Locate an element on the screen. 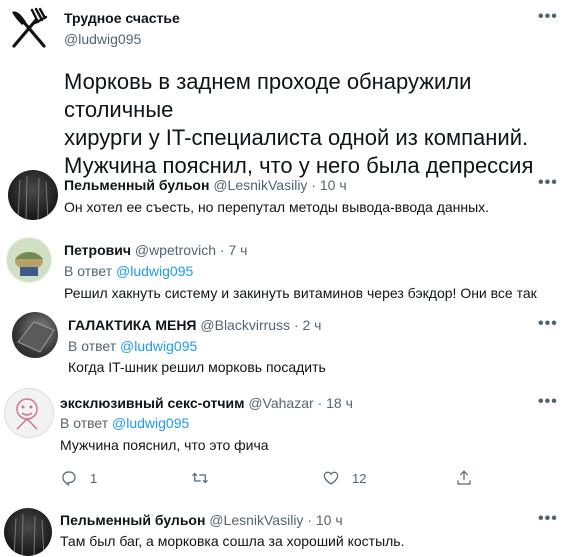  reply-time: · 2 ч is located at coordinates (308, 325).